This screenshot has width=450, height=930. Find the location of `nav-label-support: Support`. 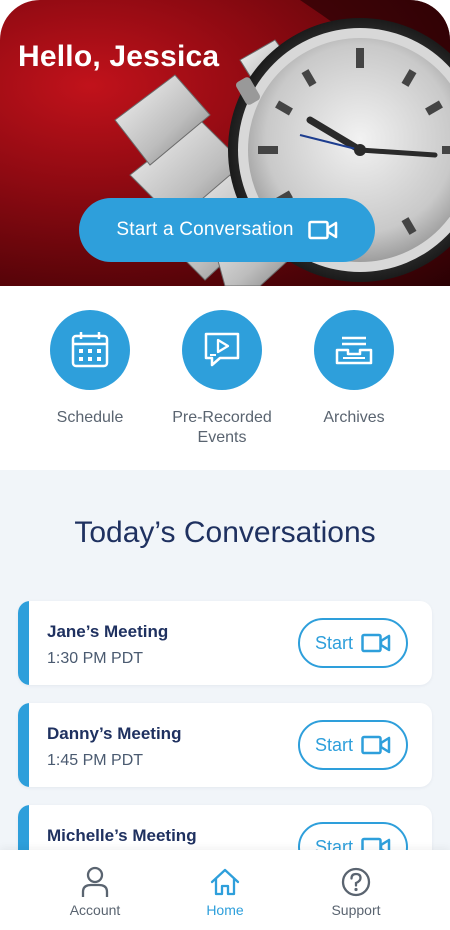

nav-label-support: Support is located at coordinates (356, 910).